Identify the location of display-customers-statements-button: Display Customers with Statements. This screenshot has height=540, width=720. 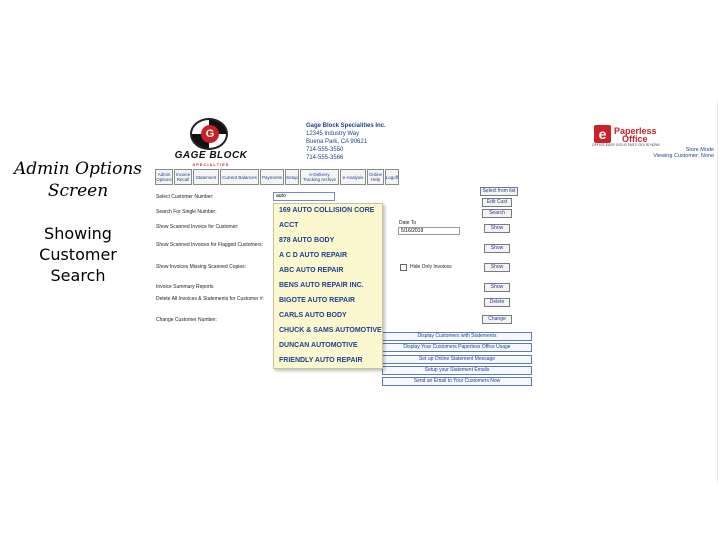
(457, 336).